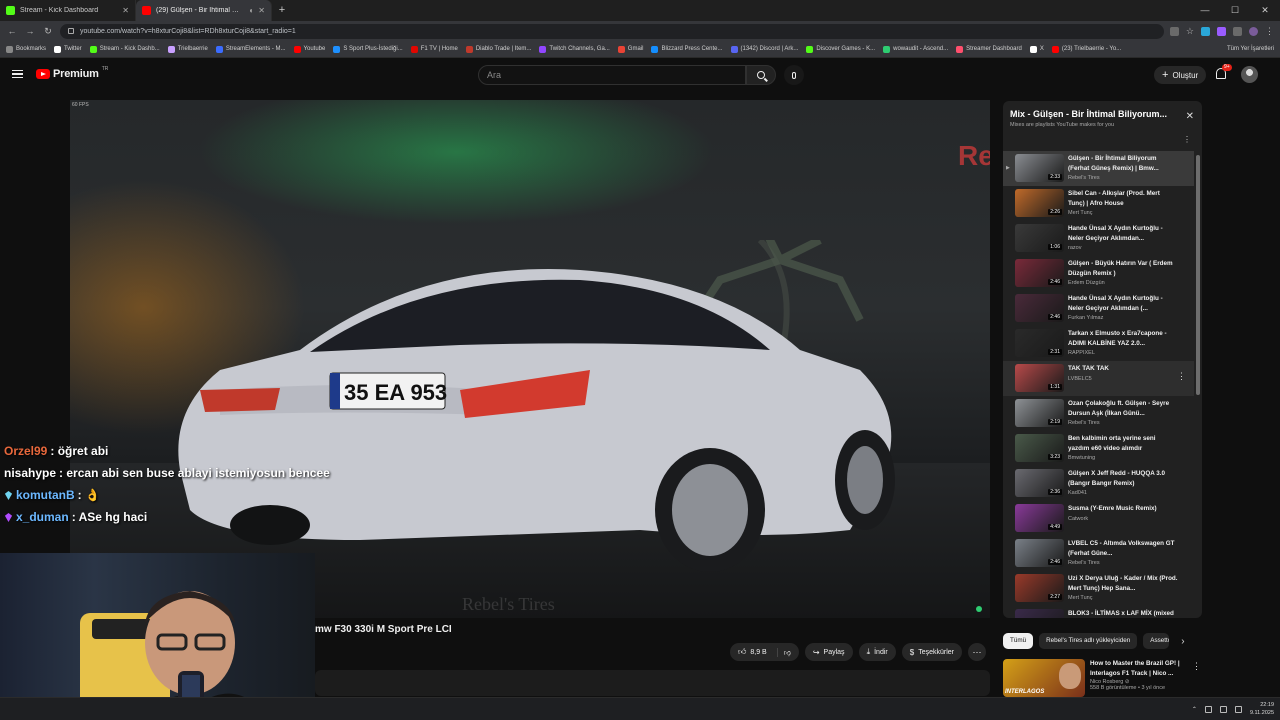 Image resolution: width=1280 pixels, height=720 pixels. Describe the element at coordinates (1039, 168) in the screenshot. I see `playlist-thumbnail: 2:33` at that location.